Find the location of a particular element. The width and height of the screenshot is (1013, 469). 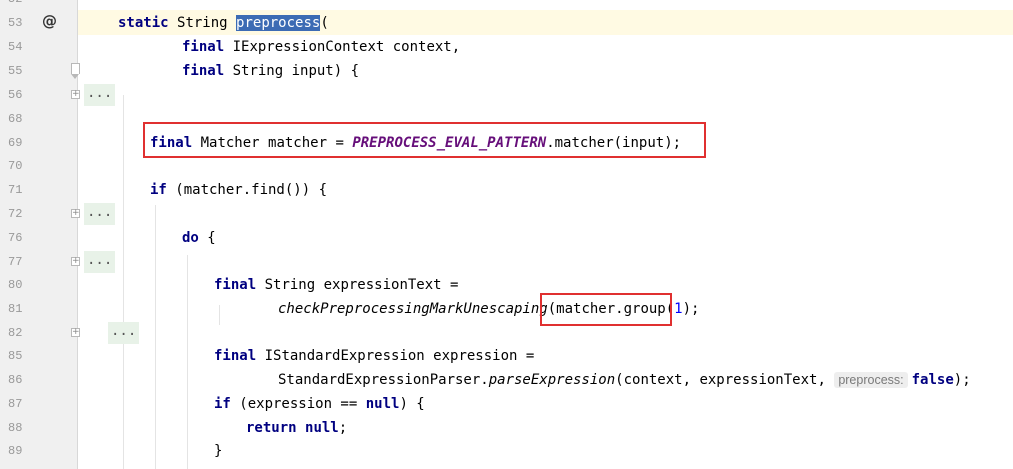

line-number: 85 is located at coordinates (15, 356).